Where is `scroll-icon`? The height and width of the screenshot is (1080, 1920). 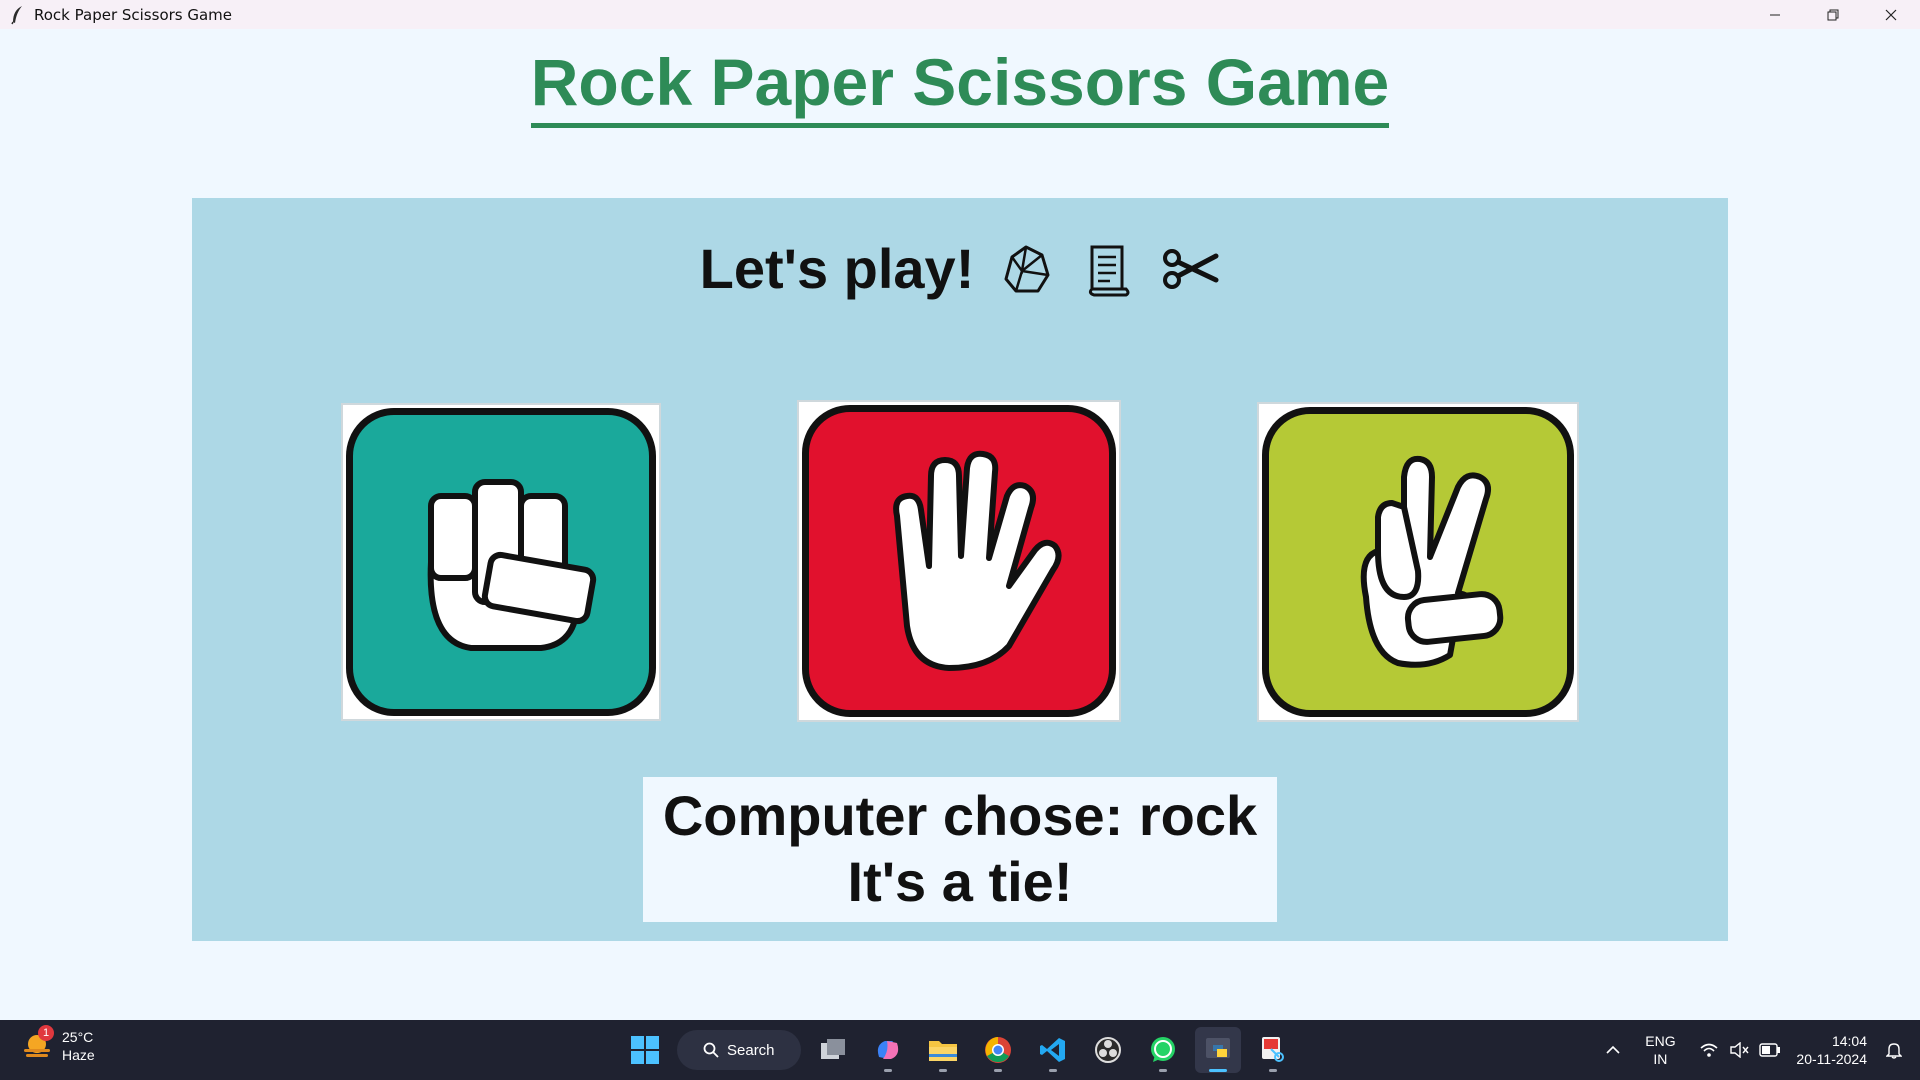
scroll-icon is located at coordinates (1108, 269).